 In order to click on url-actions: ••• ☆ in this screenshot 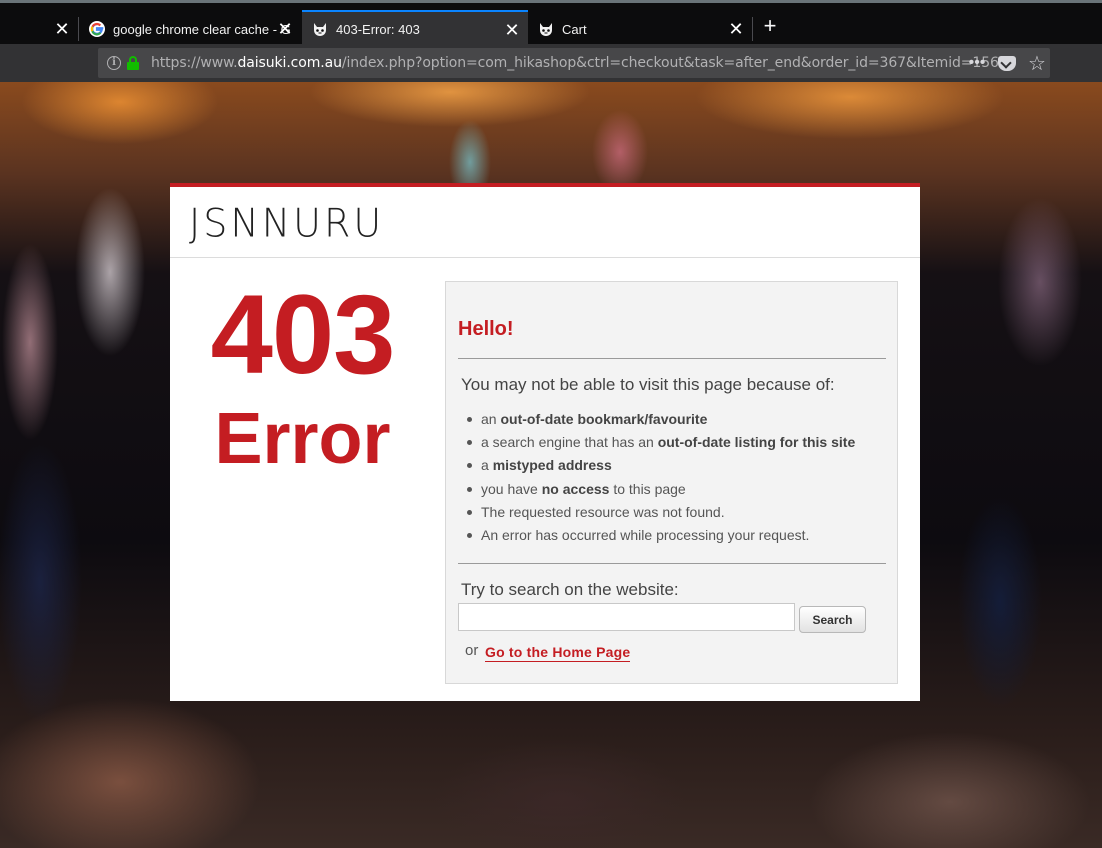, I will do `click(1007, 63)`.